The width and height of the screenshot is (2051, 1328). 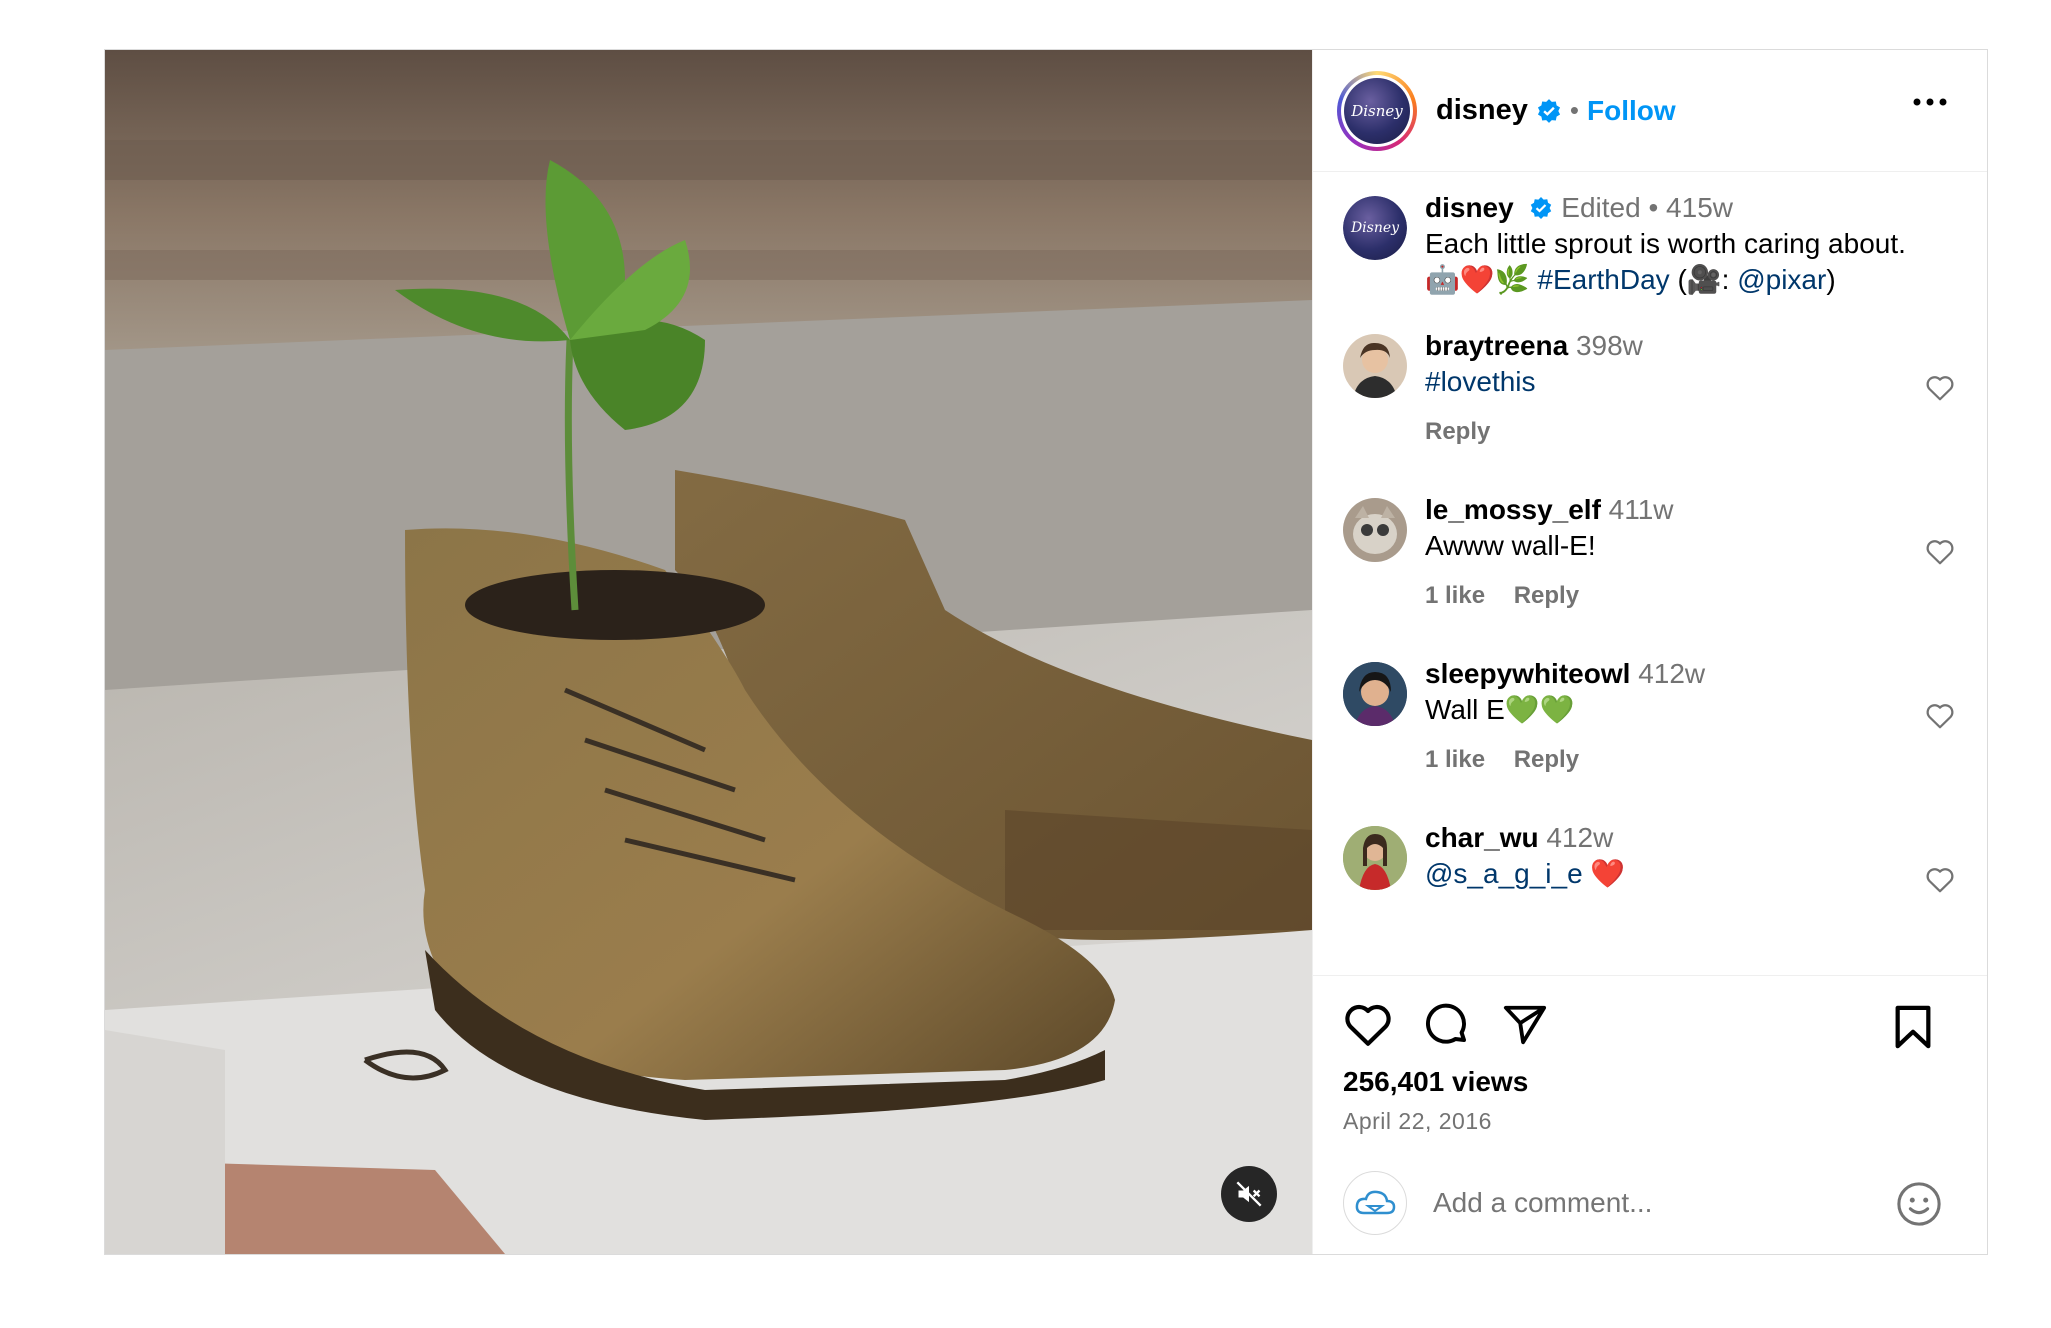 I want to click on add-comment-bar, so click(x=1650, y=1202).